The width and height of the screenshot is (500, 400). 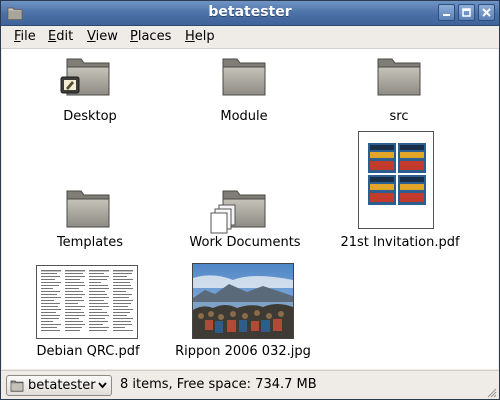 I want to click on file-item-work-documents: Work Documents, so click(x=245, y=221).